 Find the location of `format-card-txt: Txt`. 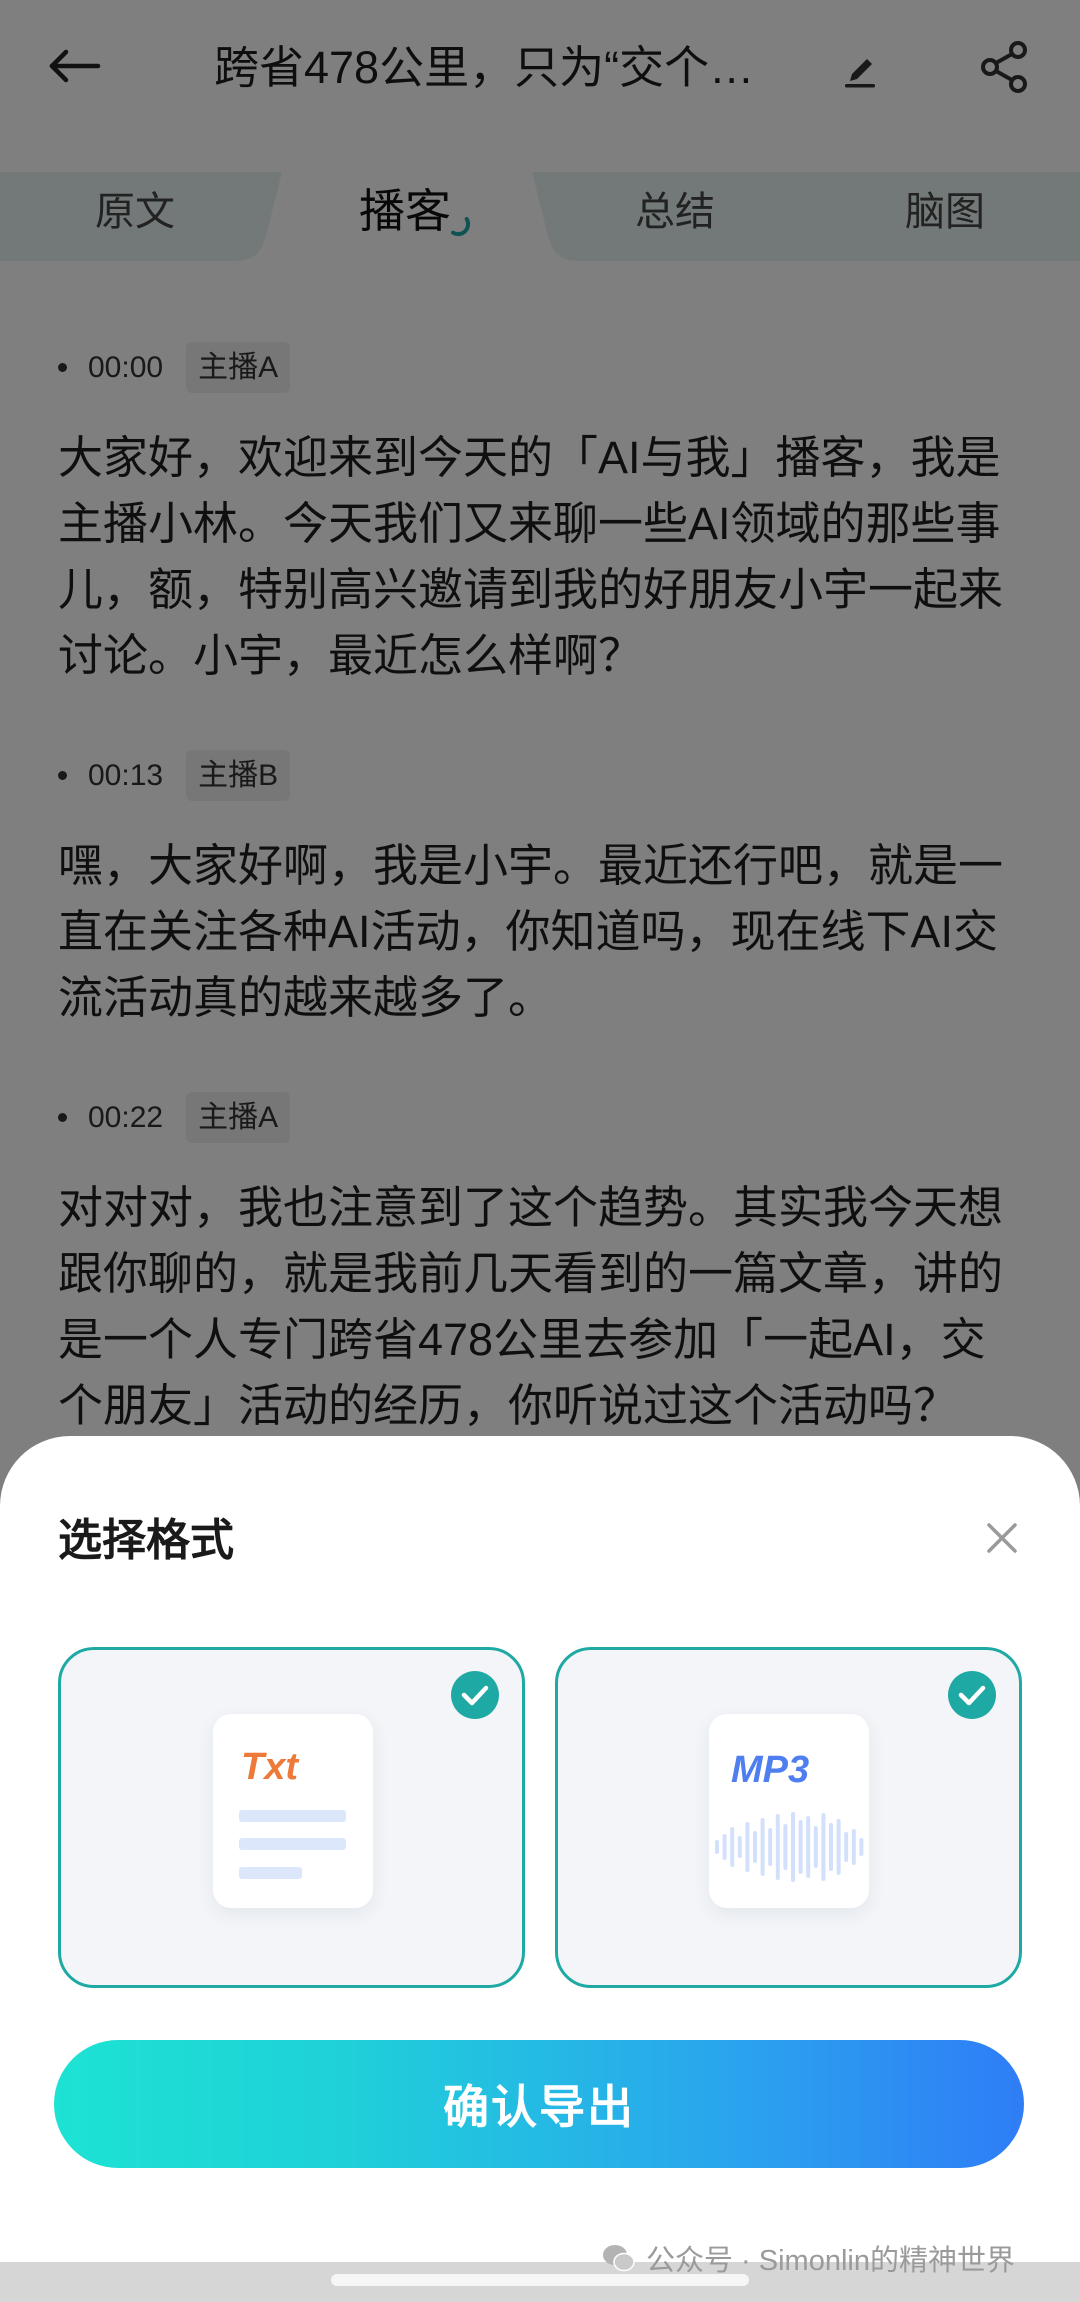

format-card-txt: Txt is located at coordinates (291, 1817).